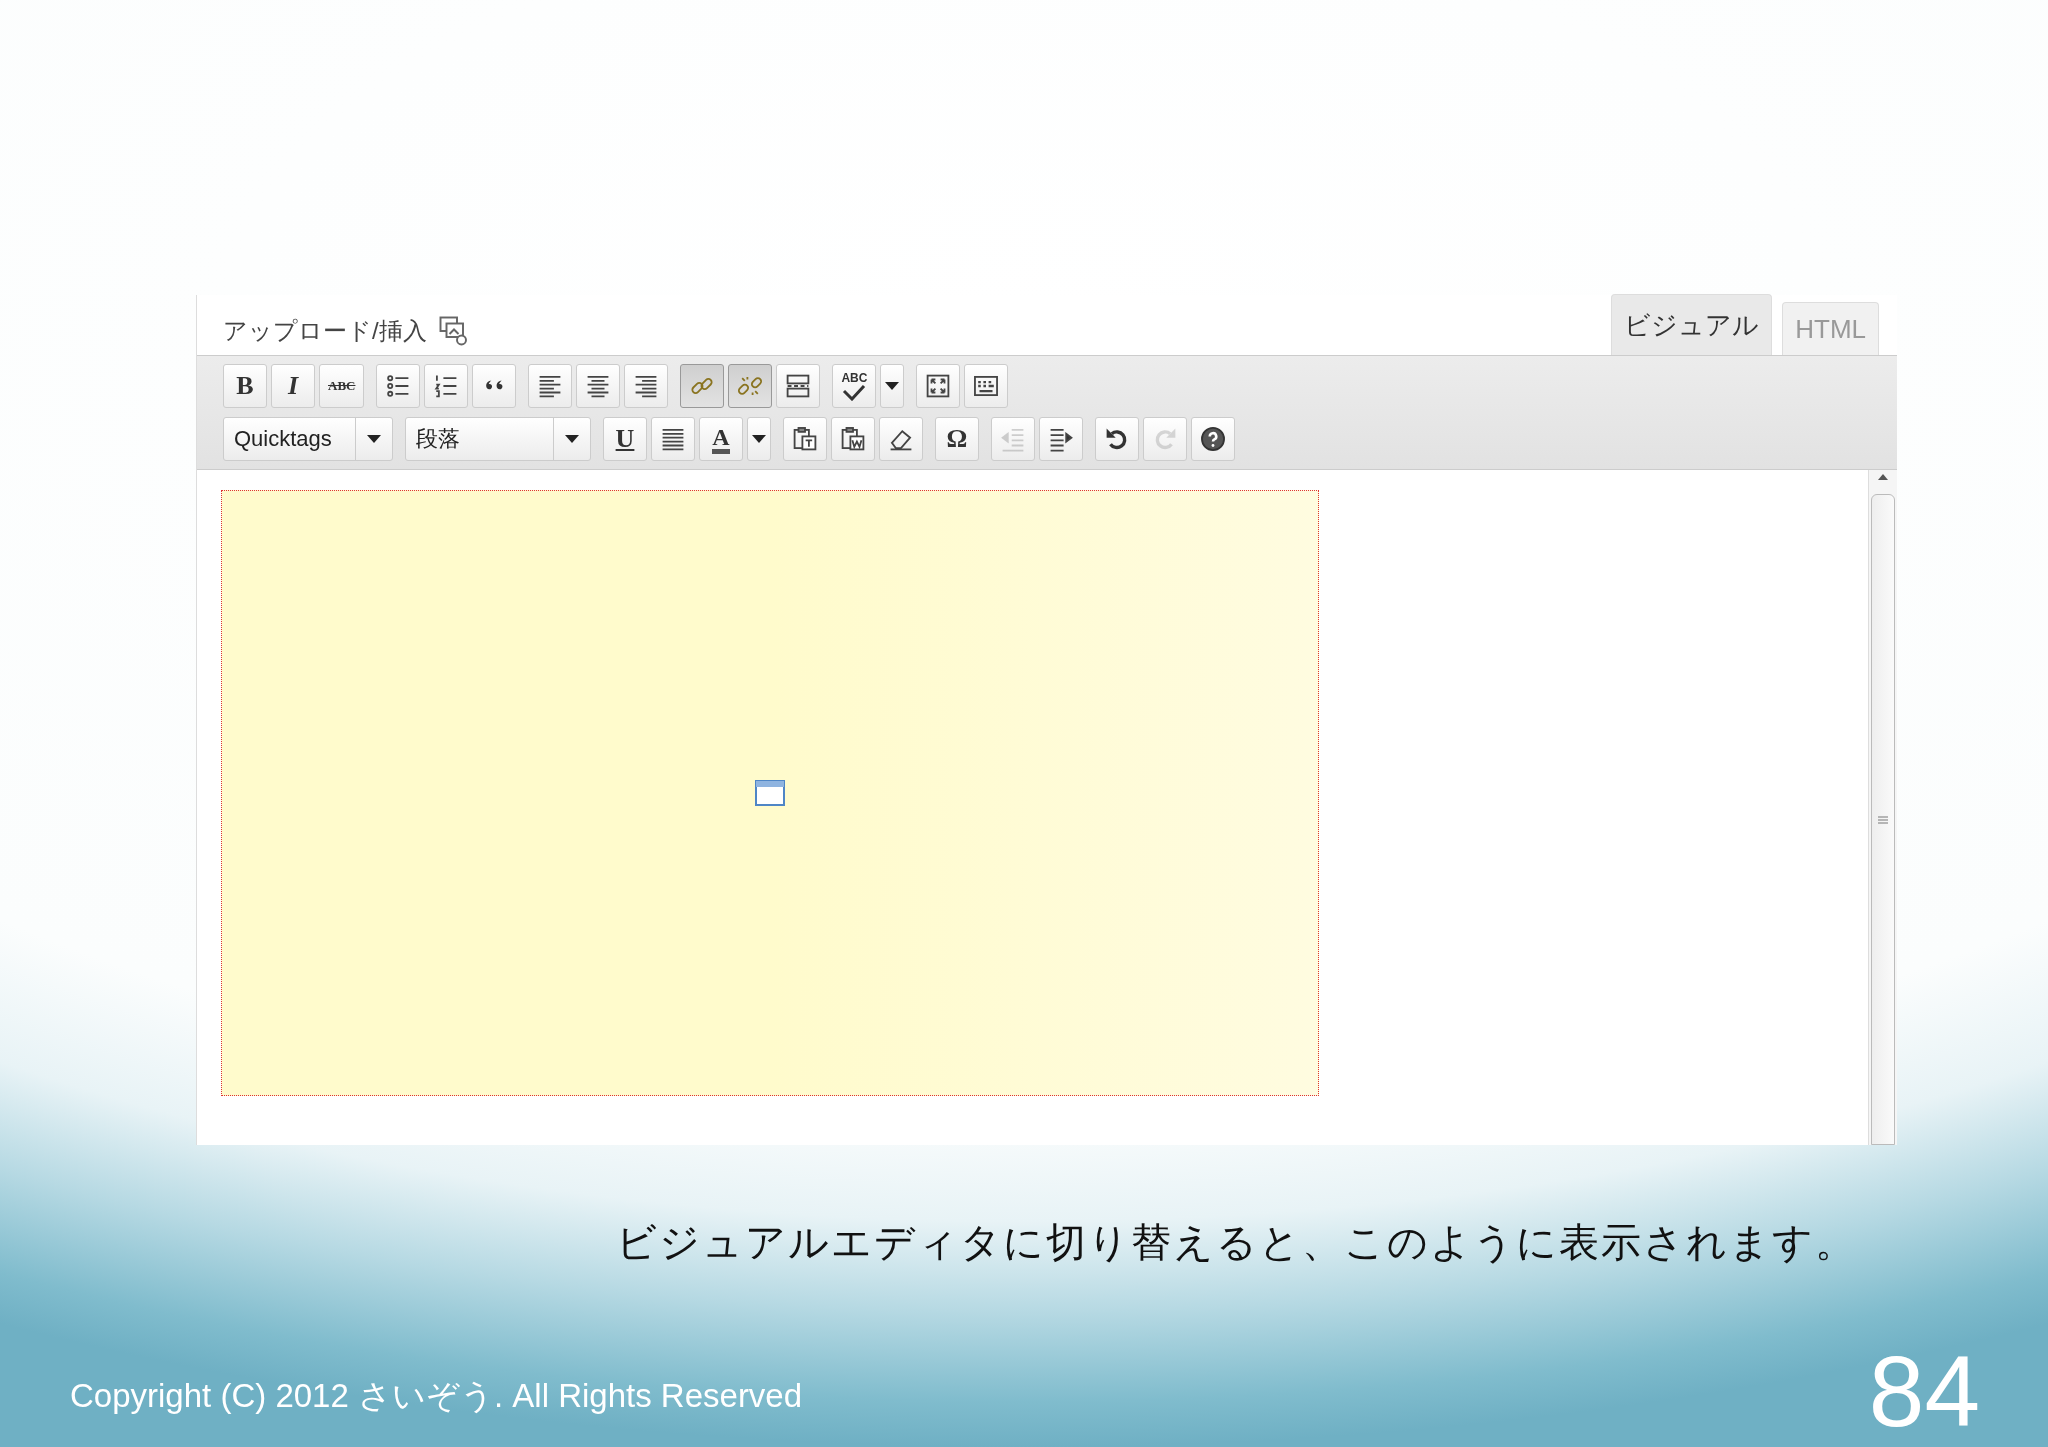 The height and width of the screenshot is (1447, 2048). I want to click on editor-tab: ビジュアル, so click(1692, 324).